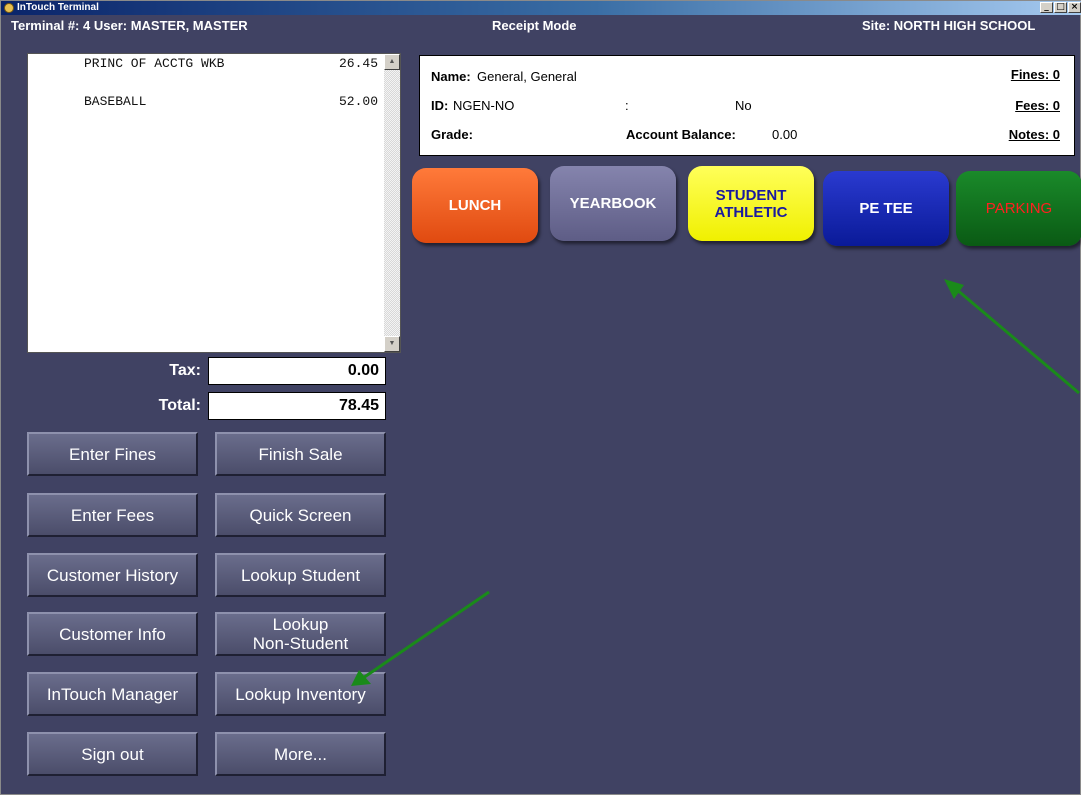 The width and height of the screenshot is (1081, 795). What do you see at coordinates (112, 694) in the screenshot?
I see `intouch-manager-button: InTouch Manager` at bounding box center [112, 694].